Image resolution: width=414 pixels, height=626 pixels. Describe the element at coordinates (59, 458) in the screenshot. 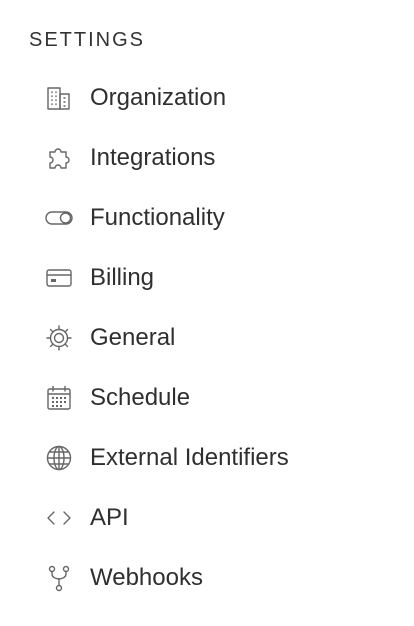

I see `globe-icon` at that location.